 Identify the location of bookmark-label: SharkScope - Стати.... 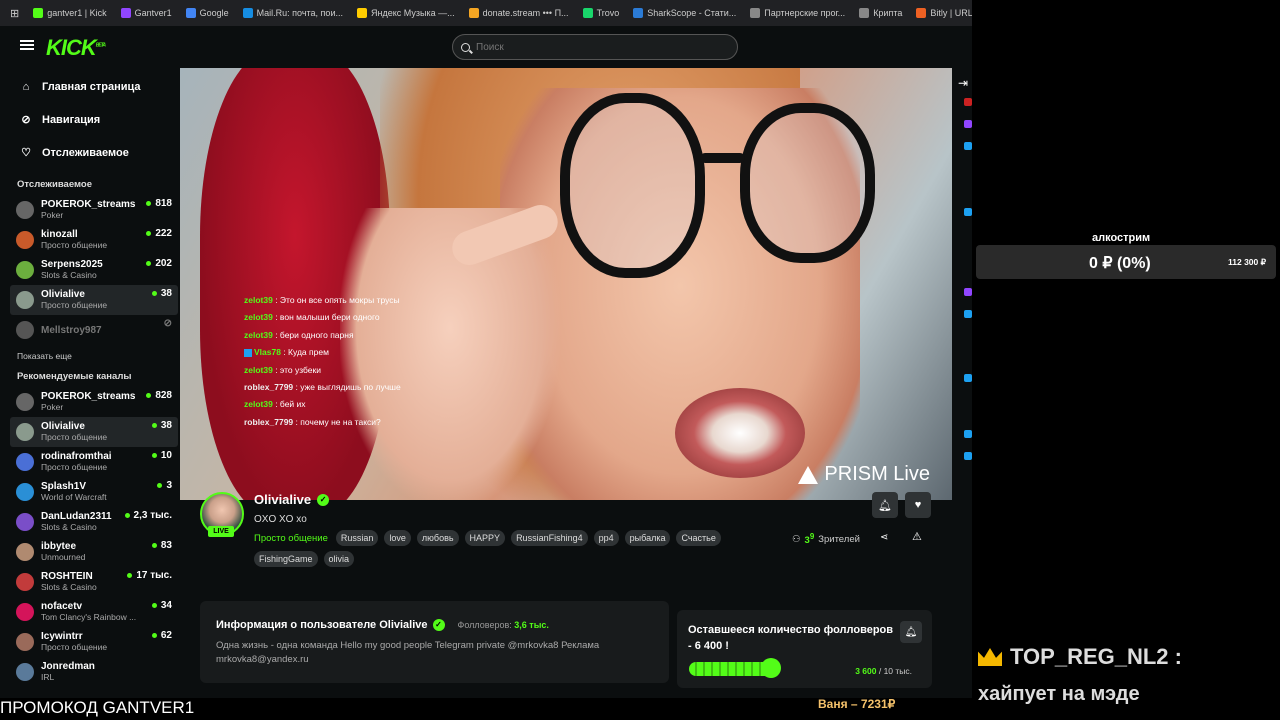
(692, 13).